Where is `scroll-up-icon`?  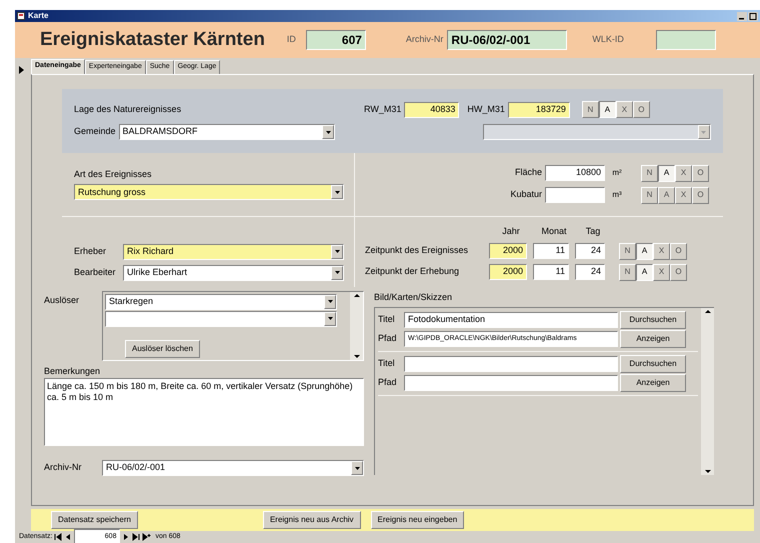
scroll-up-icon is located at coordinates (356, 296).